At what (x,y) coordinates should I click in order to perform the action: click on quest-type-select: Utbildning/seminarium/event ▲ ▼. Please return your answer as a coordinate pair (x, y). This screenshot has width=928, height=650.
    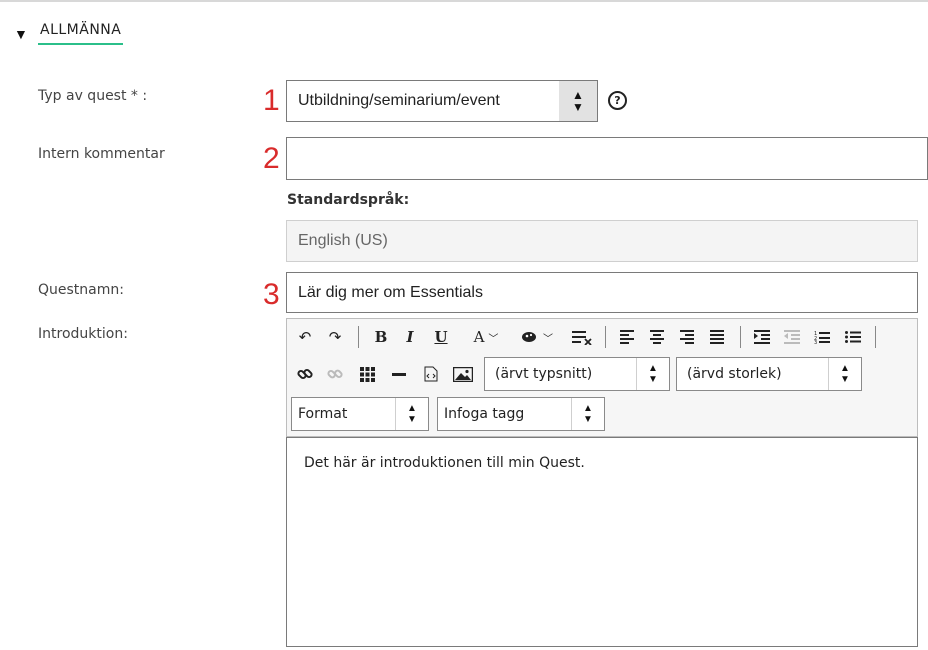
    Looking at the image, I should click on (442, 101).